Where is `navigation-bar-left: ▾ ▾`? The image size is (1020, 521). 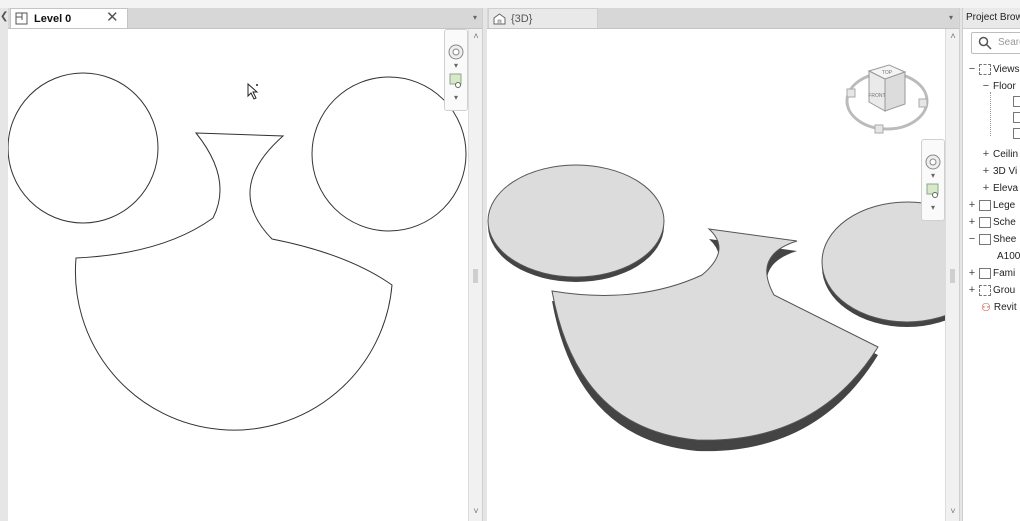 navigation-bar-left: ▾ ▾ is located at coordinates (456, 70).